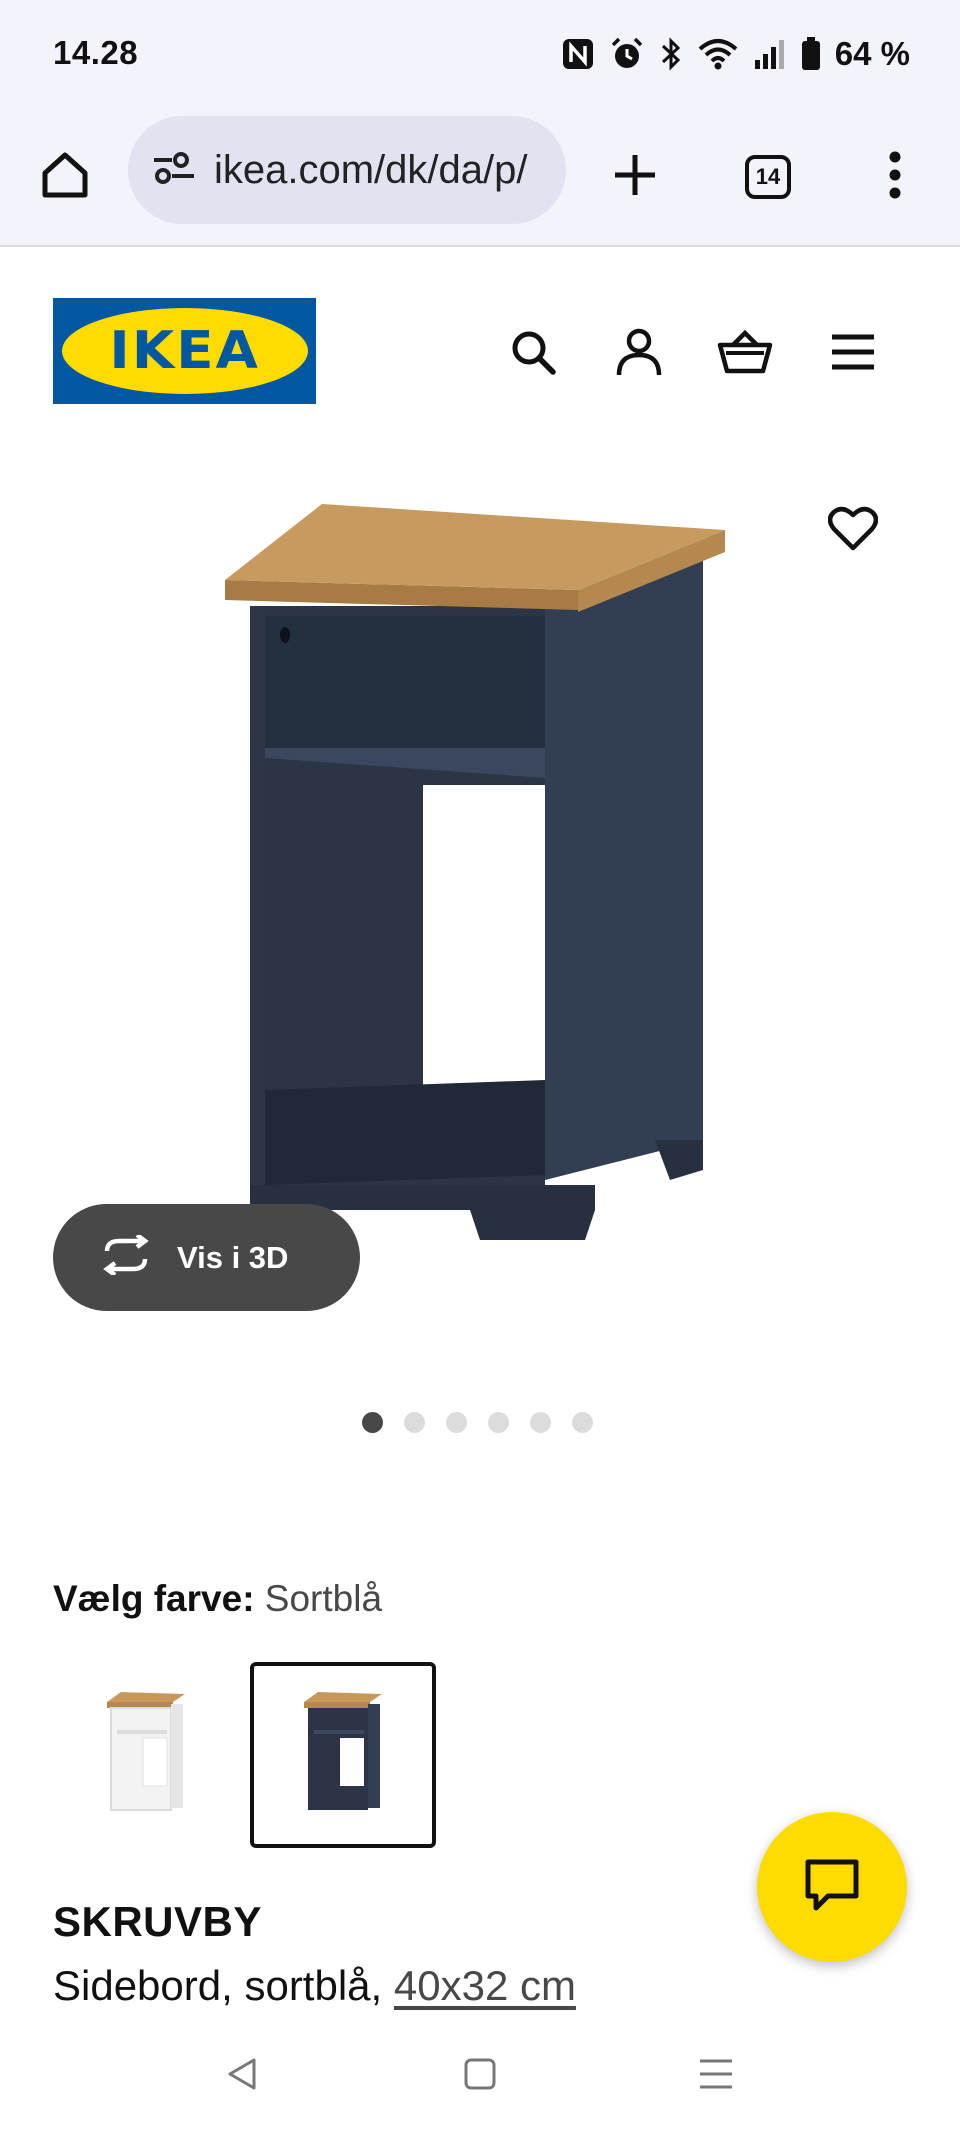 Image resolution: width=960 pixels, height=2133 pixels. What do you see at coordinates (371, 169) in the screenshot?
I see `url-text: ikea.com/dk/da/p/` at bounding box center [371, 169].